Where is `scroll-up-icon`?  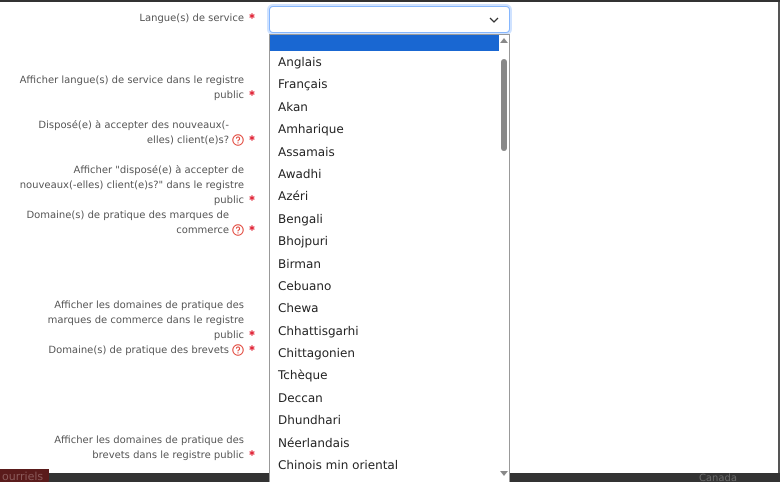
scroll-up-icon is located at coordinates (504, 40).